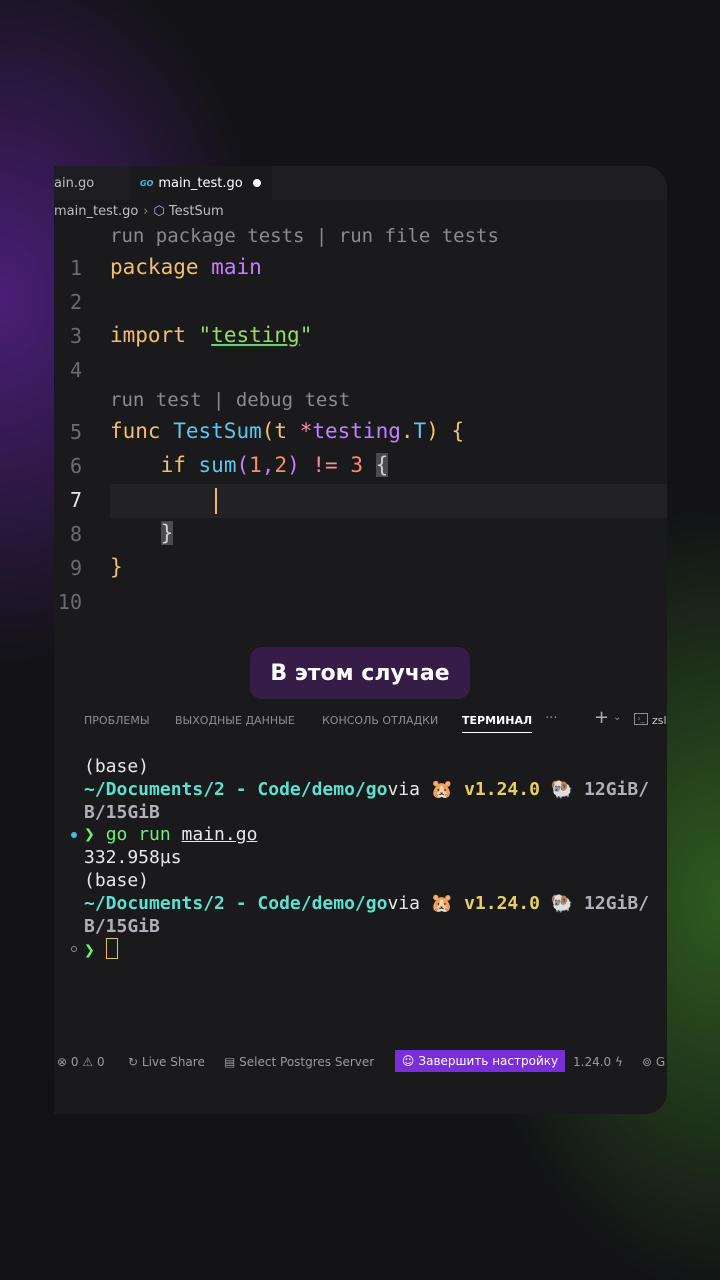 The image size is (720, 1280). What do you see at coordinates (75, 370) in the screenshot?
I see `line-number: 4` at bounding box center [75, 370].